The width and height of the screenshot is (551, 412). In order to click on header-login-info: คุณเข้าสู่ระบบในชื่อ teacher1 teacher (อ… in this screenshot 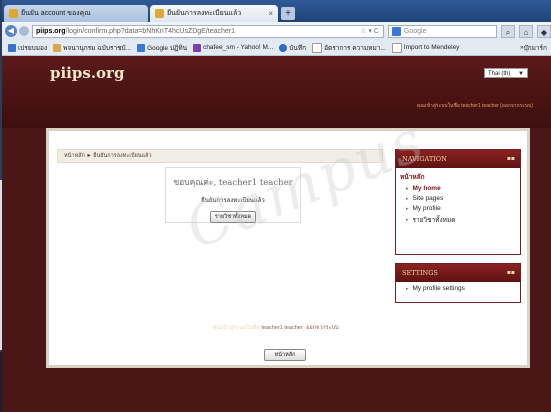, I will do `click(475, 106)`.